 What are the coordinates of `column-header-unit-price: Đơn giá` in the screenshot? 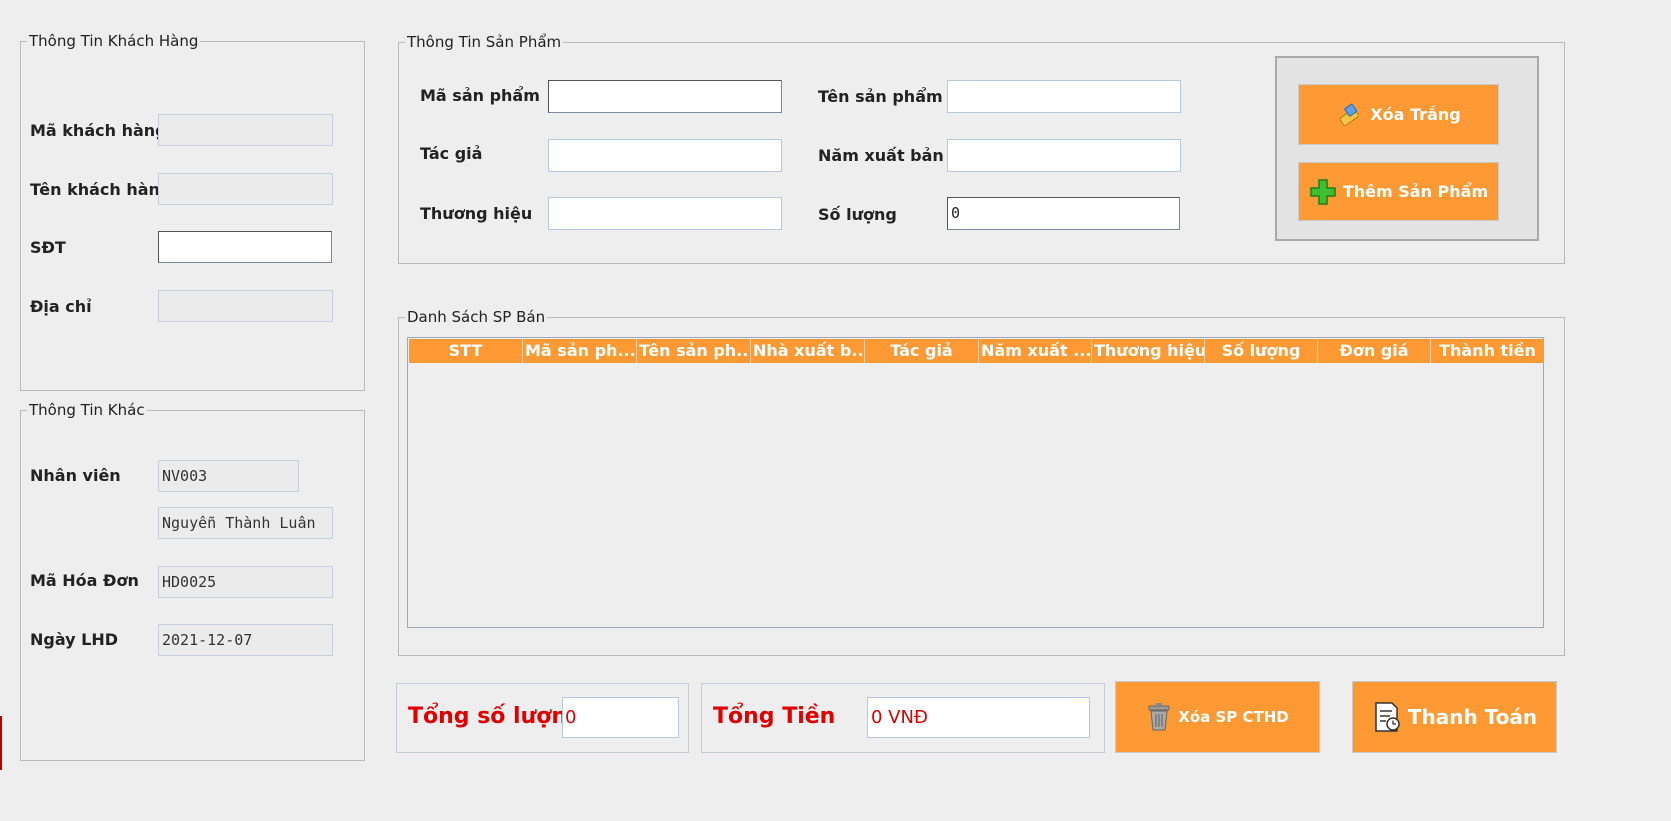 It's located at (1374, 351).